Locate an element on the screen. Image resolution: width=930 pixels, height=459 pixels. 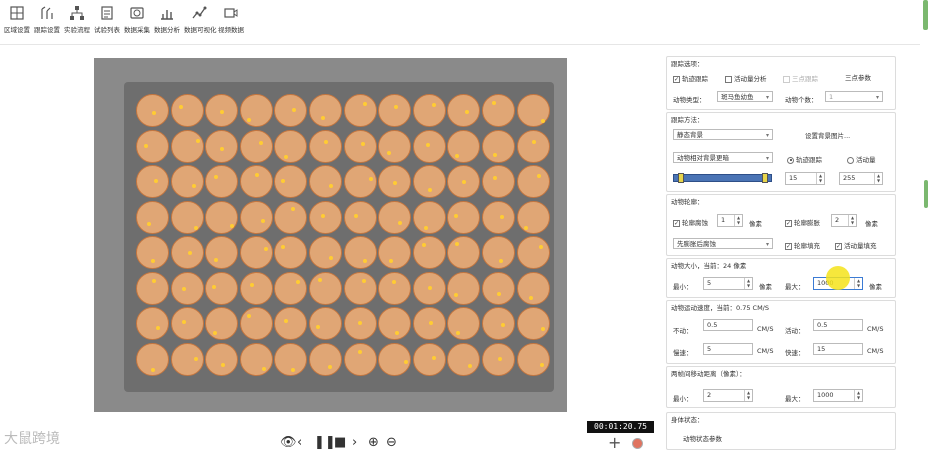
trajectory-radio: 轨迹跟踪 is located at coordinates (804, 159).